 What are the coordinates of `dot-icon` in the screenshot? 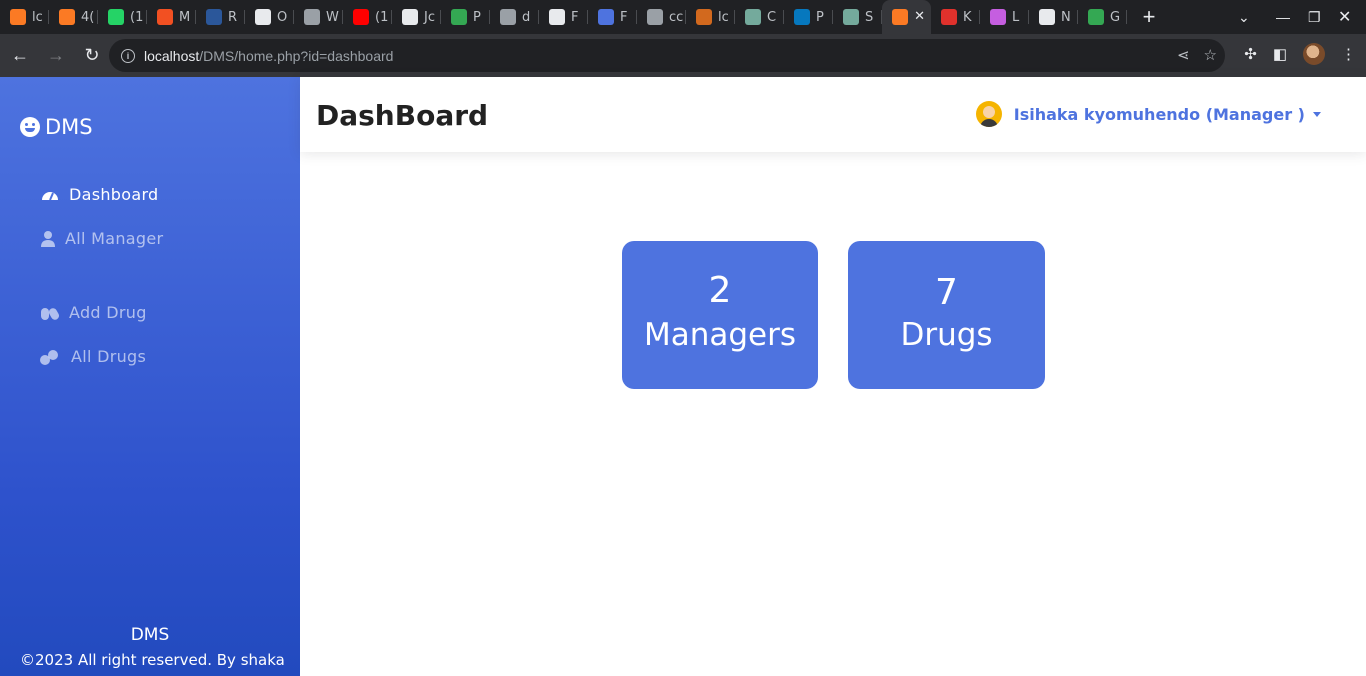 It's located at (459, 17).